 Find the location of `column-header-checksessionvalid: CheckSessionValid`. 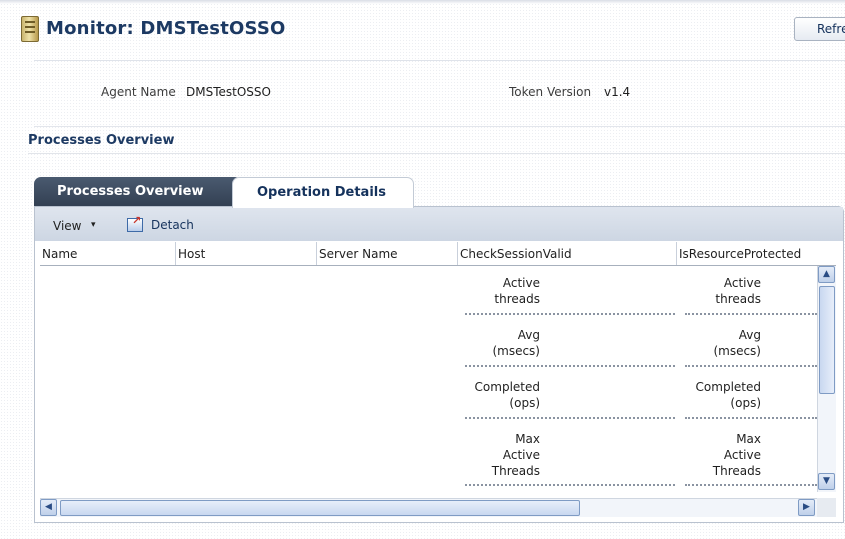

column-header-checksessionvalid: CheckSessionValid is located at coordinates (567, 253).